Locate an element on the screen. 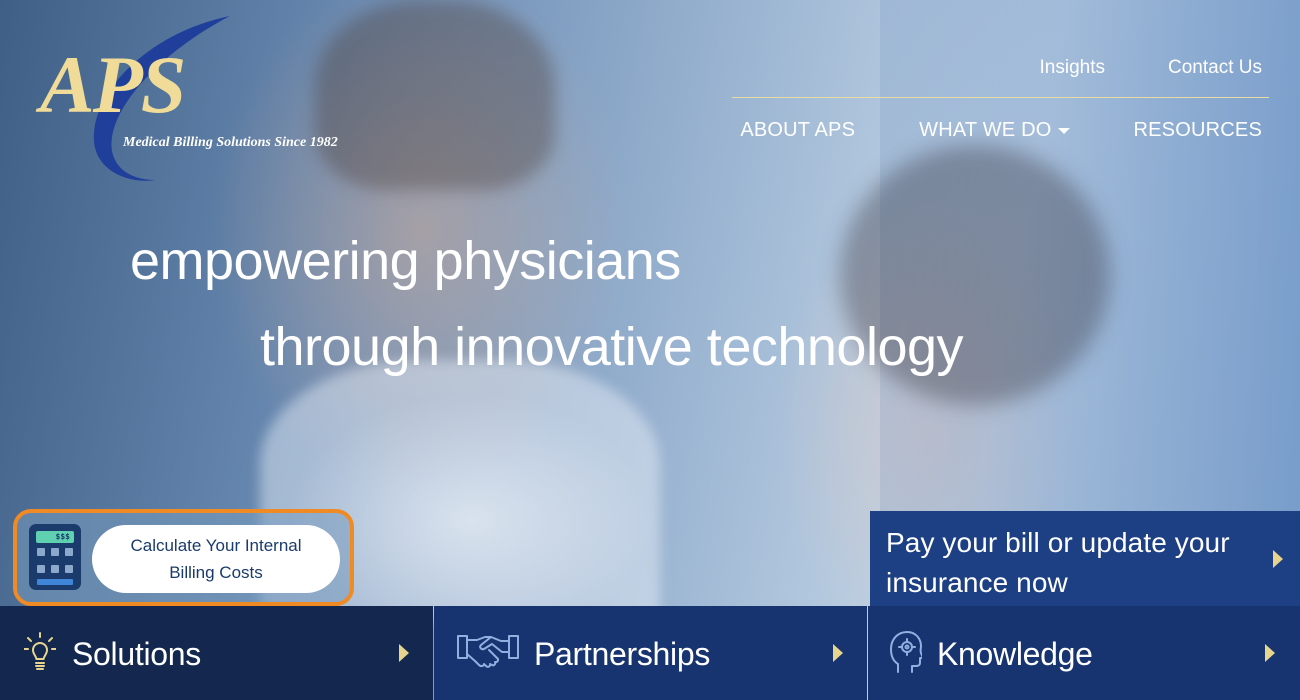 This screenshot has height=700, width=1300. nav-link-insights: Insights is located at coordinates (1072, 68).